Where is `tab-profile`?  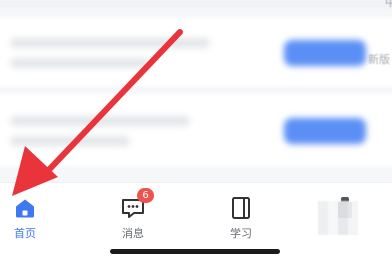
tab-profile is located at coordinates (345, 215).